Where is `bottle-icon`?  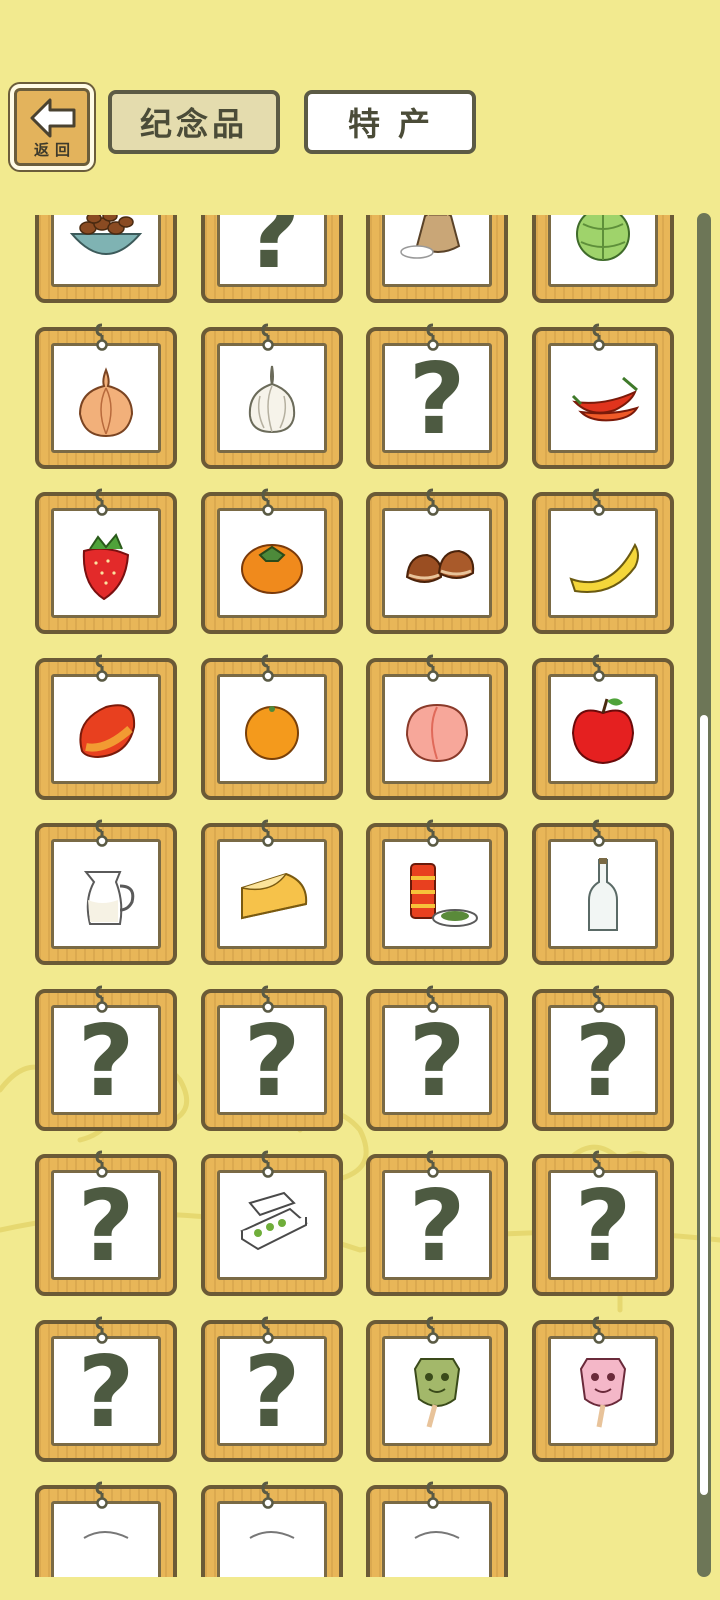 bottle-icon is located at coordinates (603, 894).